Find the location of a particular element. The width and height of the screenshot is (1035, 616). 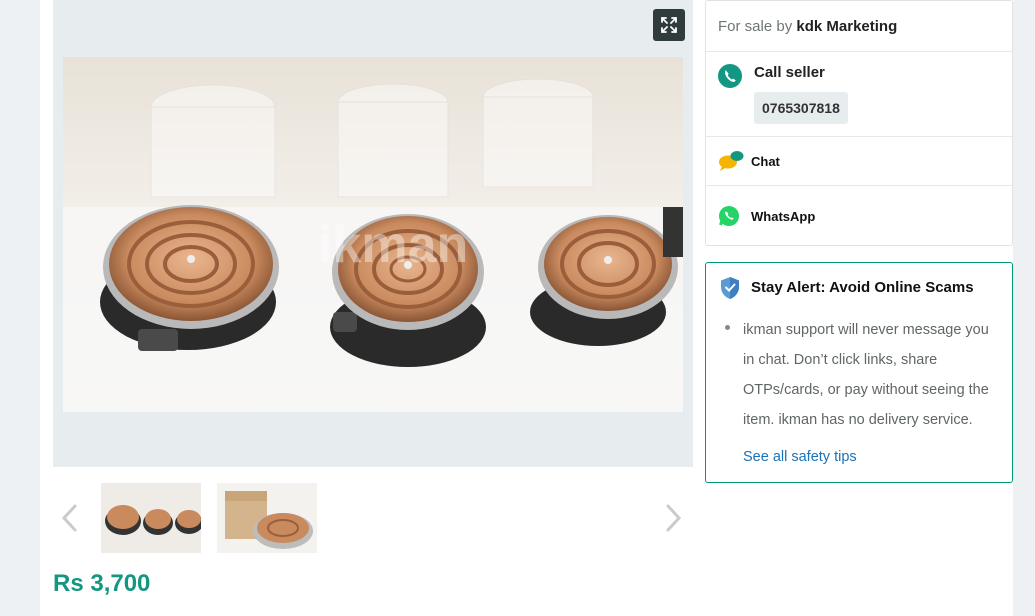

chat-icon is located at coordinates (731, 161).